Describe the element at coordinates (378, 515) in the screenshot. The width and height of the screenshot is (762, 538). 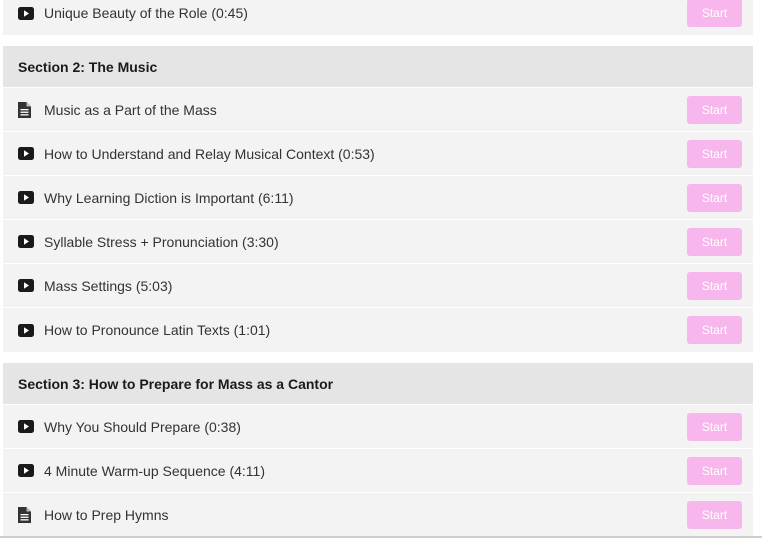
I see `lecture-item: How to Prep Hymns Start` at that location.